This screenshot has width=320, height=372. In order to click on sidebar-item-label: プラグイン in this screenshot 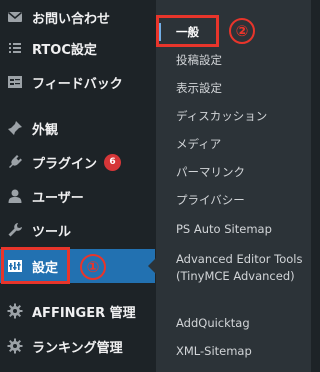, I will do `click(65, 164)`.